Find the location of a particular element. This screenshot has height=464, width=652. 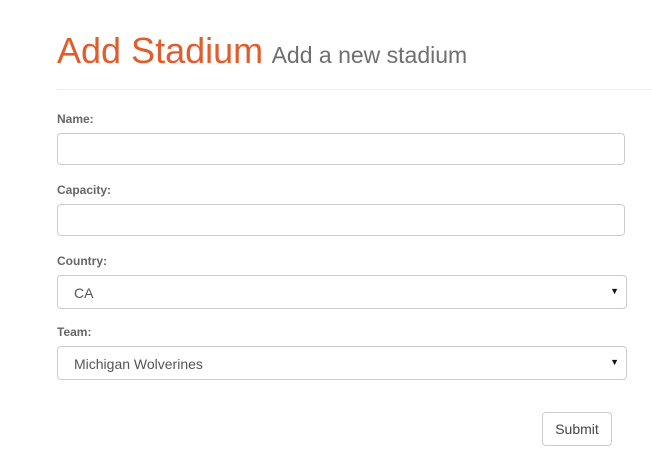

country-label: Country: is located at coordinates (82, 261).